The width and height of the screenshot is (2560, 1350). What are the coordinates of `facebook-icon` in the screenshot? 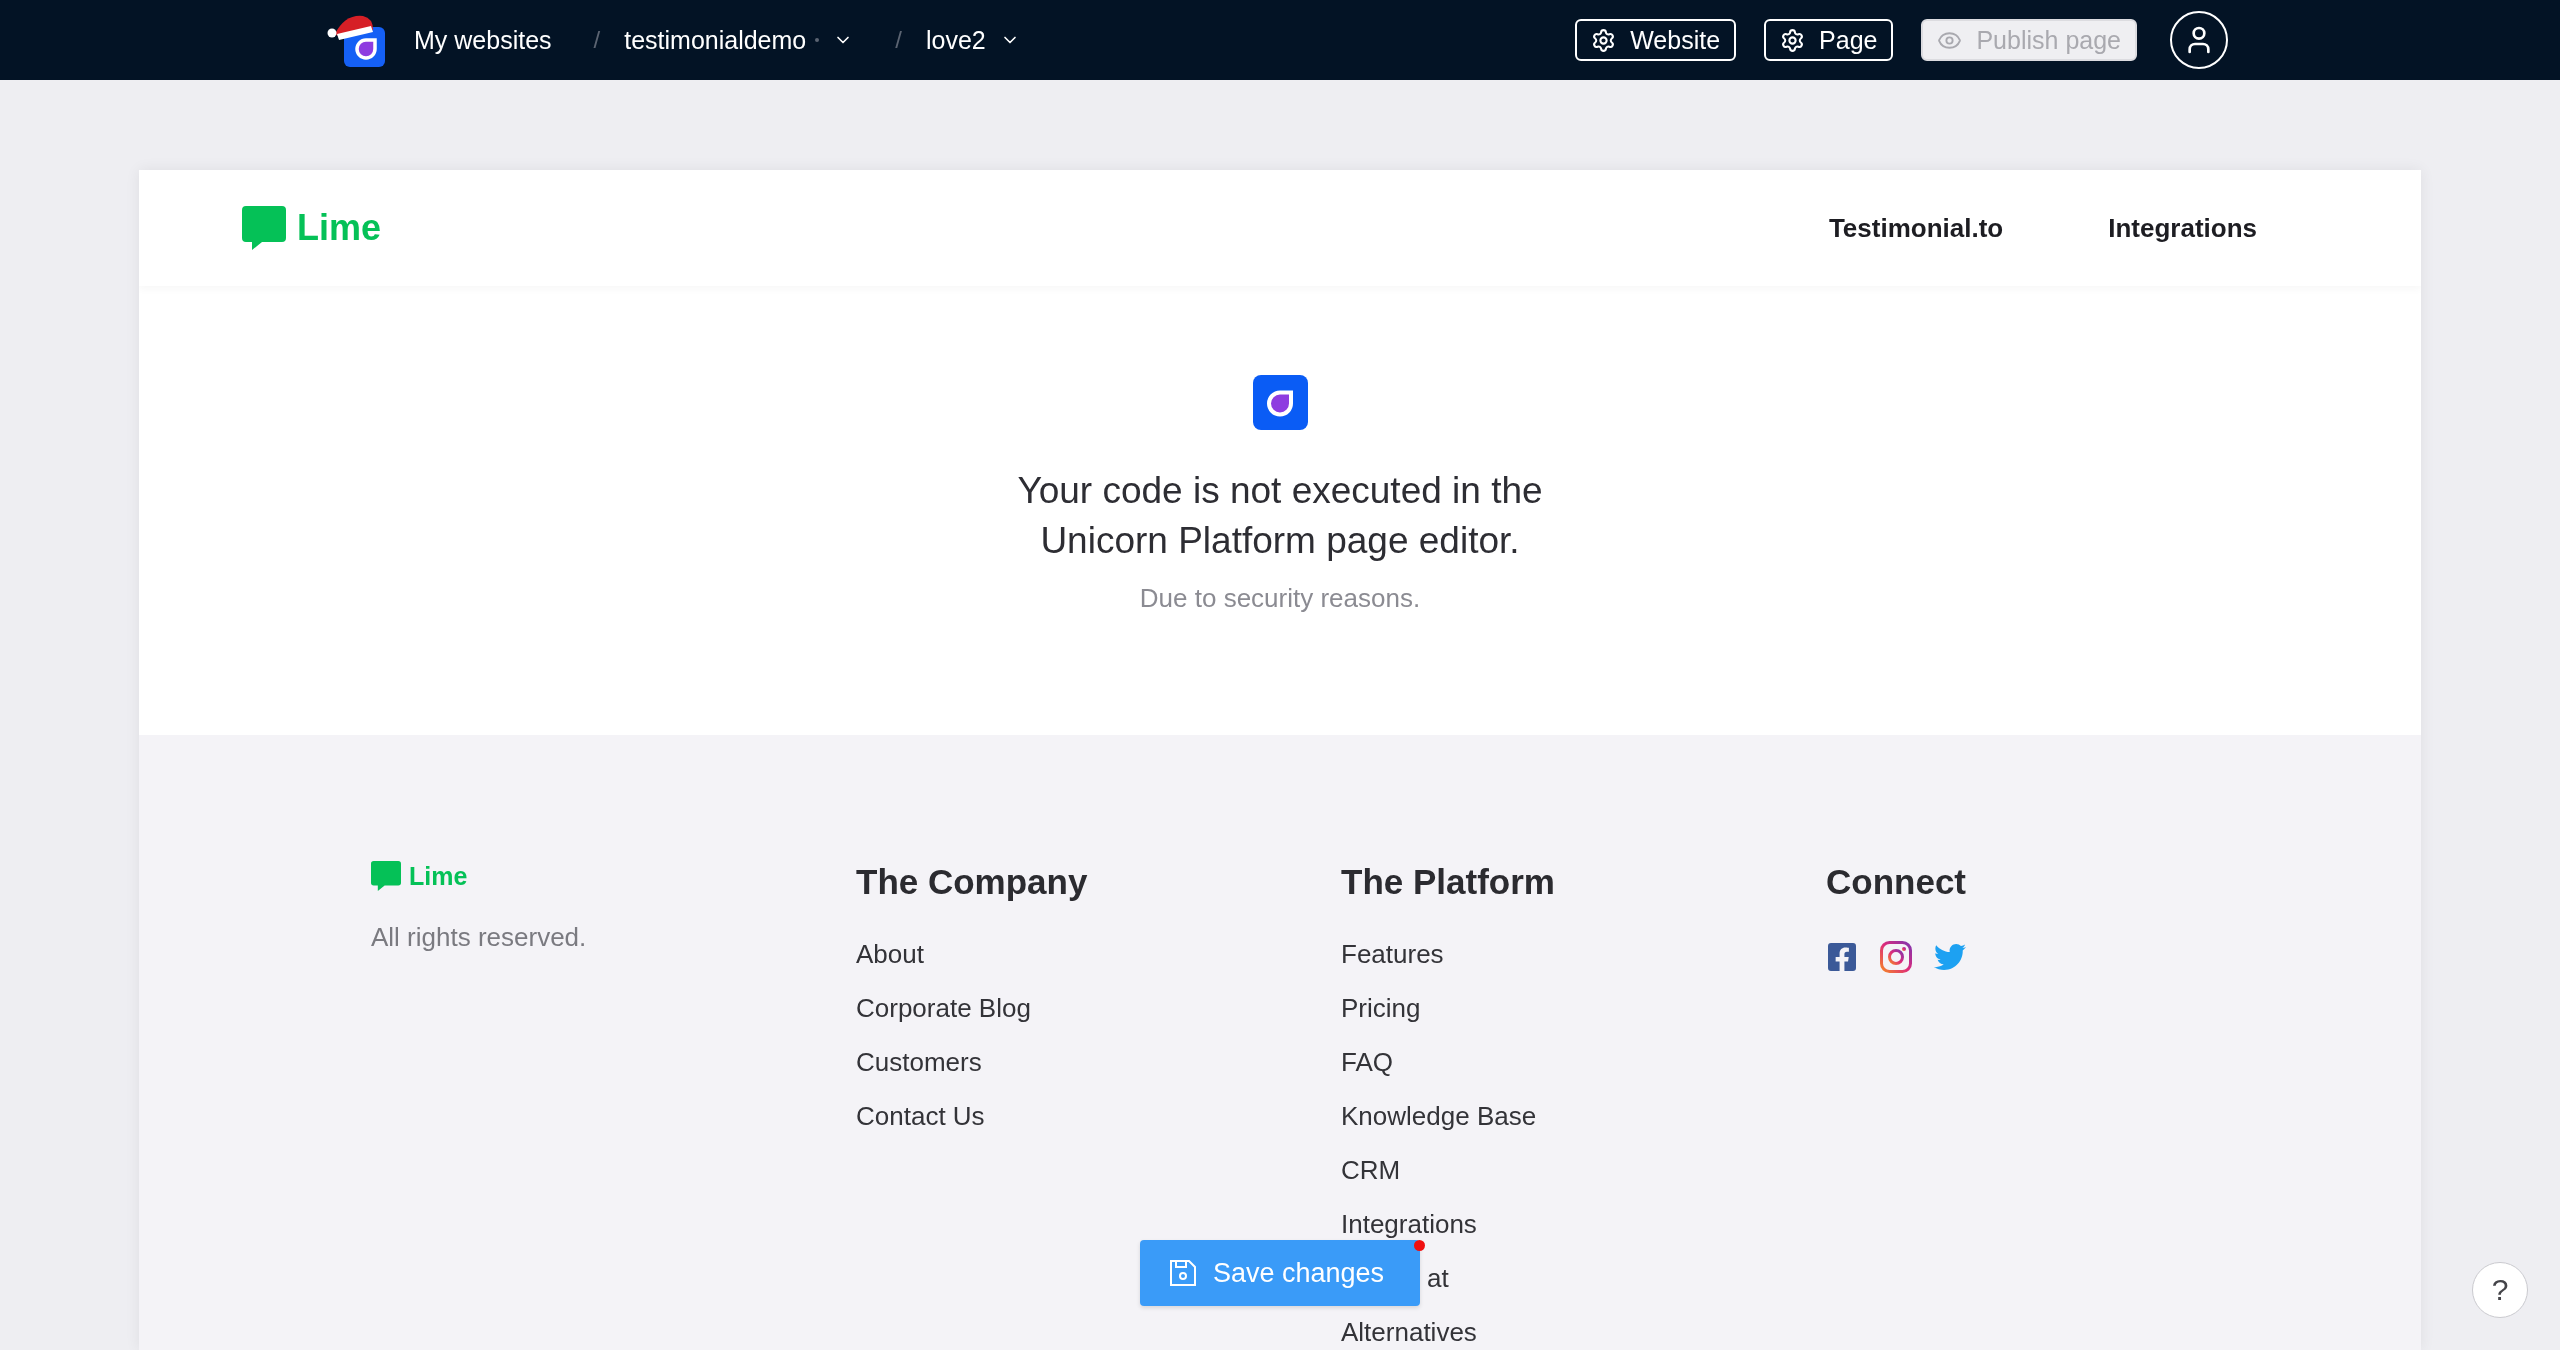 It's located at (1842, 957).